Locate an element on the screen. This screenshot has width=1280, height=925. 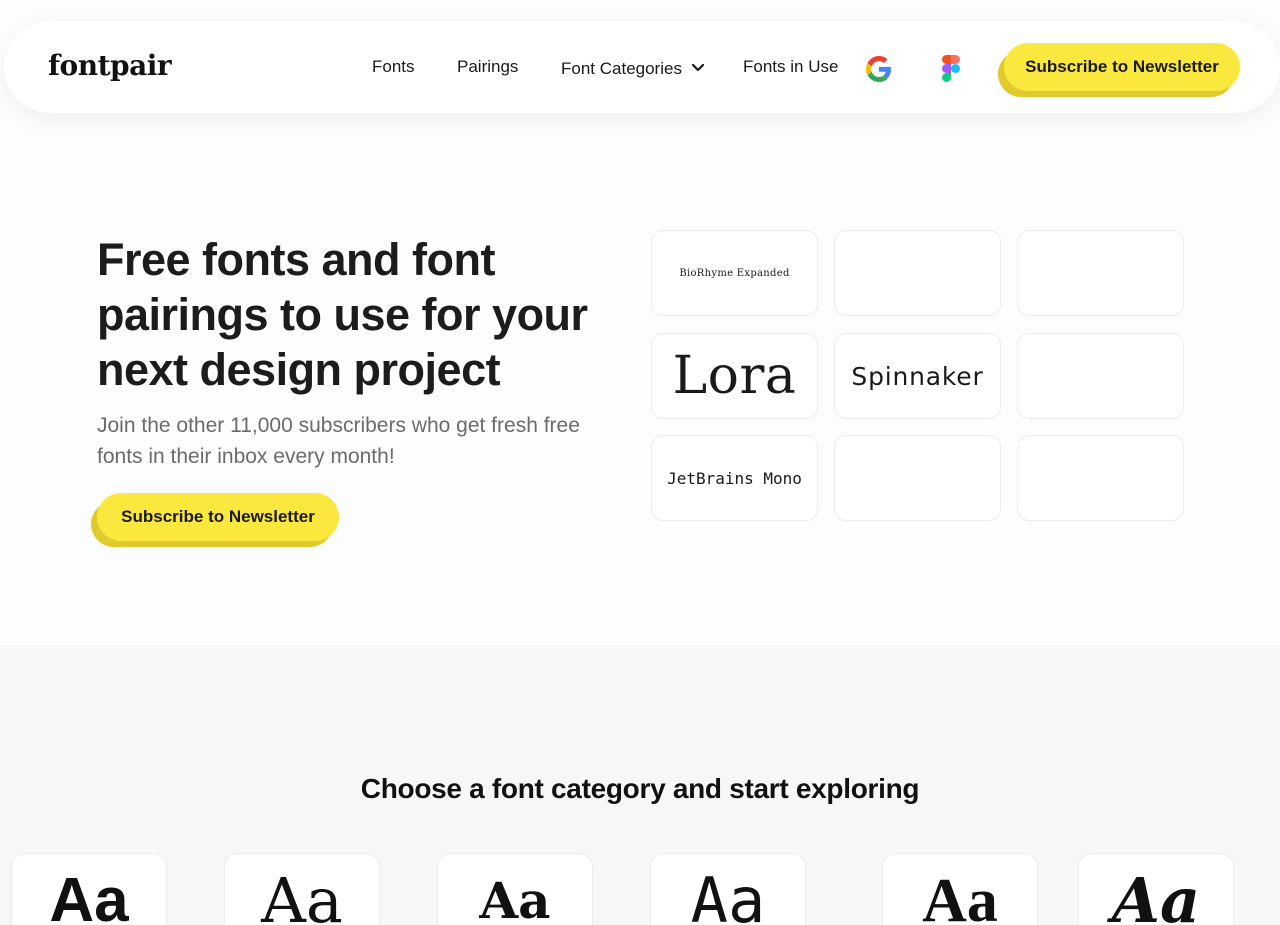
hero-subscribe-button-wrap: Subscribe to Newsletter is located at coordinates (216, 521).